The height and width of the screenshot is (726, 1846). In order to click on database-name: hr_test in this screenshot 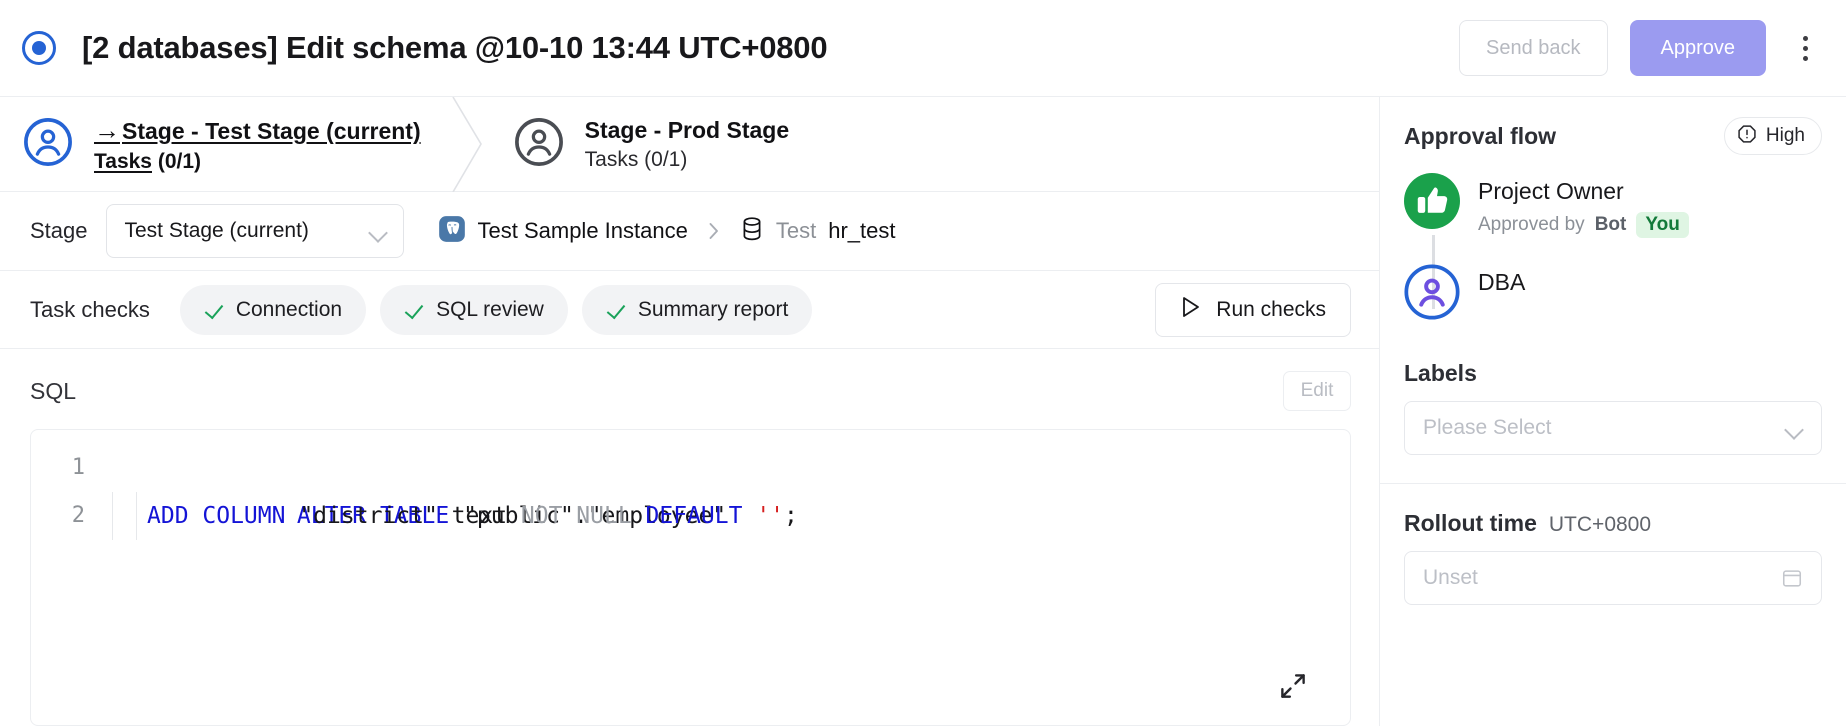, I will do `click(861, 231)`.